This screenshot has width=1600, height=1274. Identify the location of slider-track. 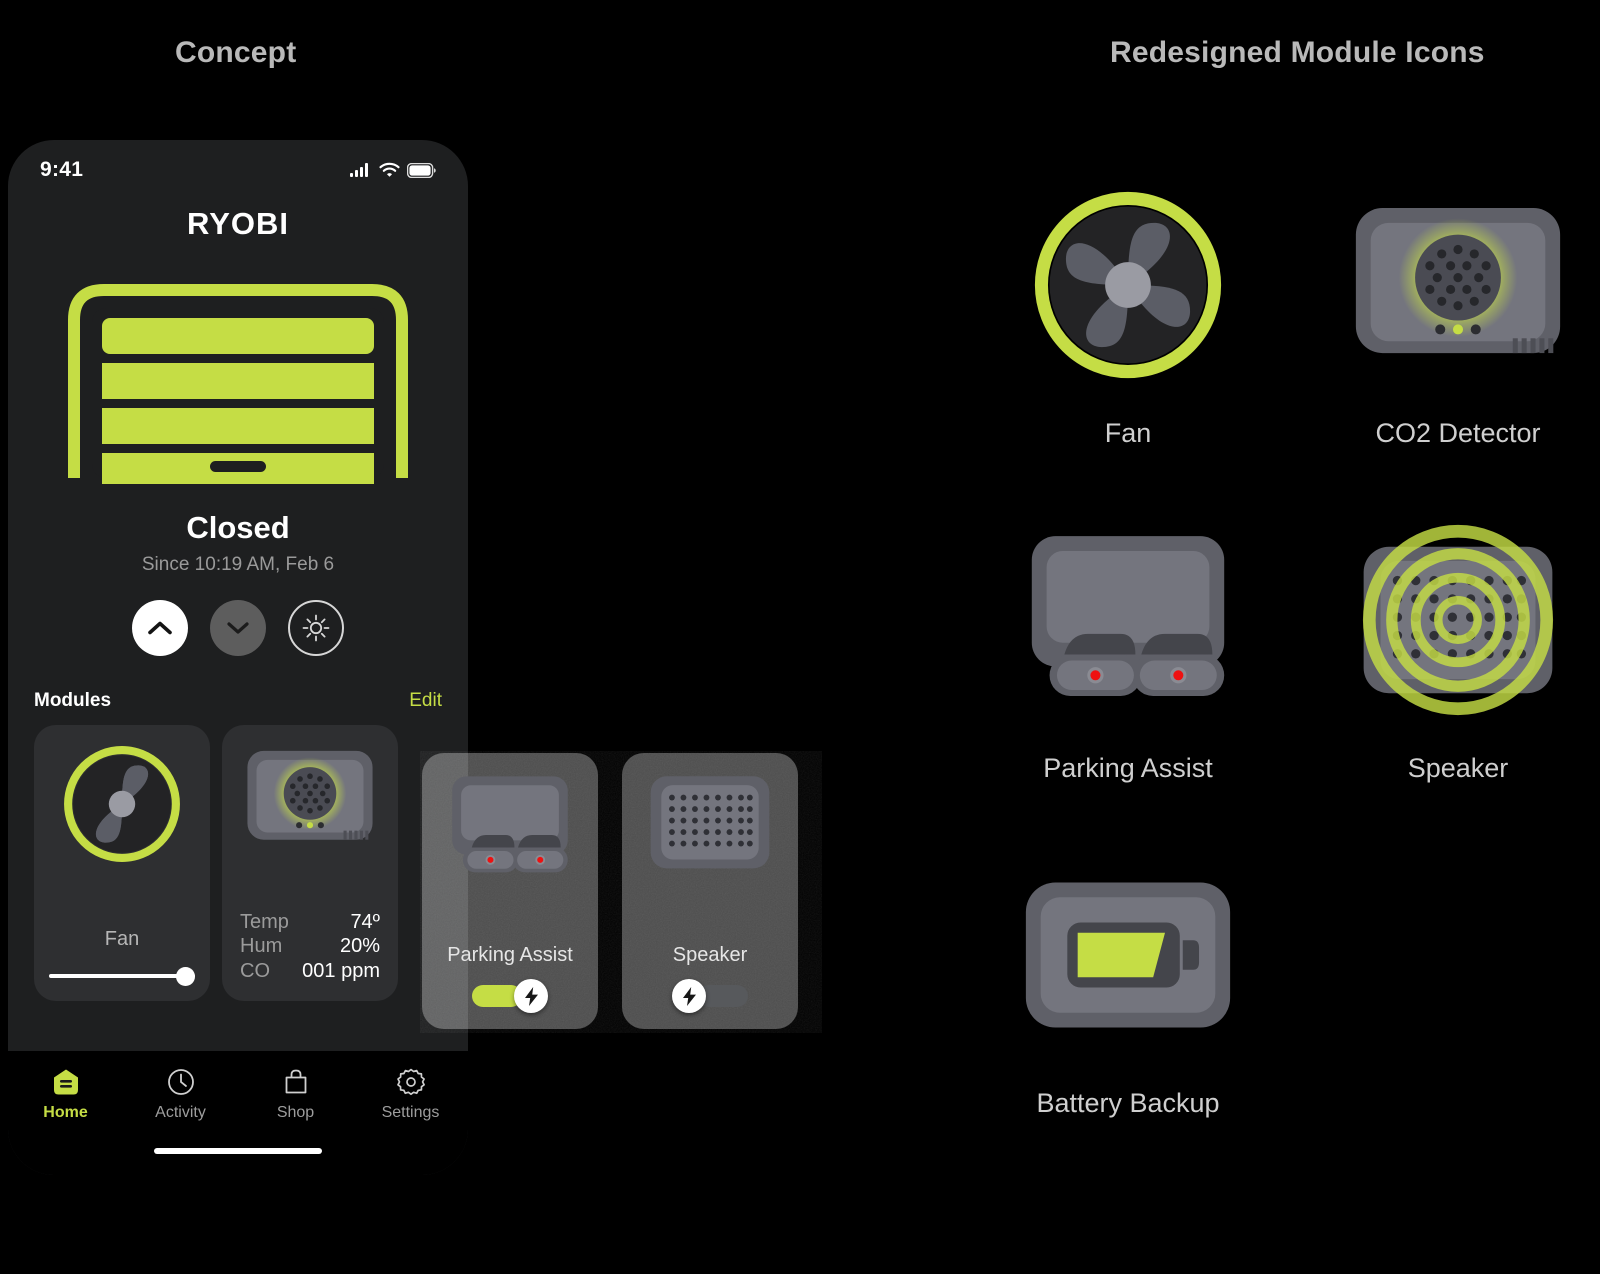
(122, 976).